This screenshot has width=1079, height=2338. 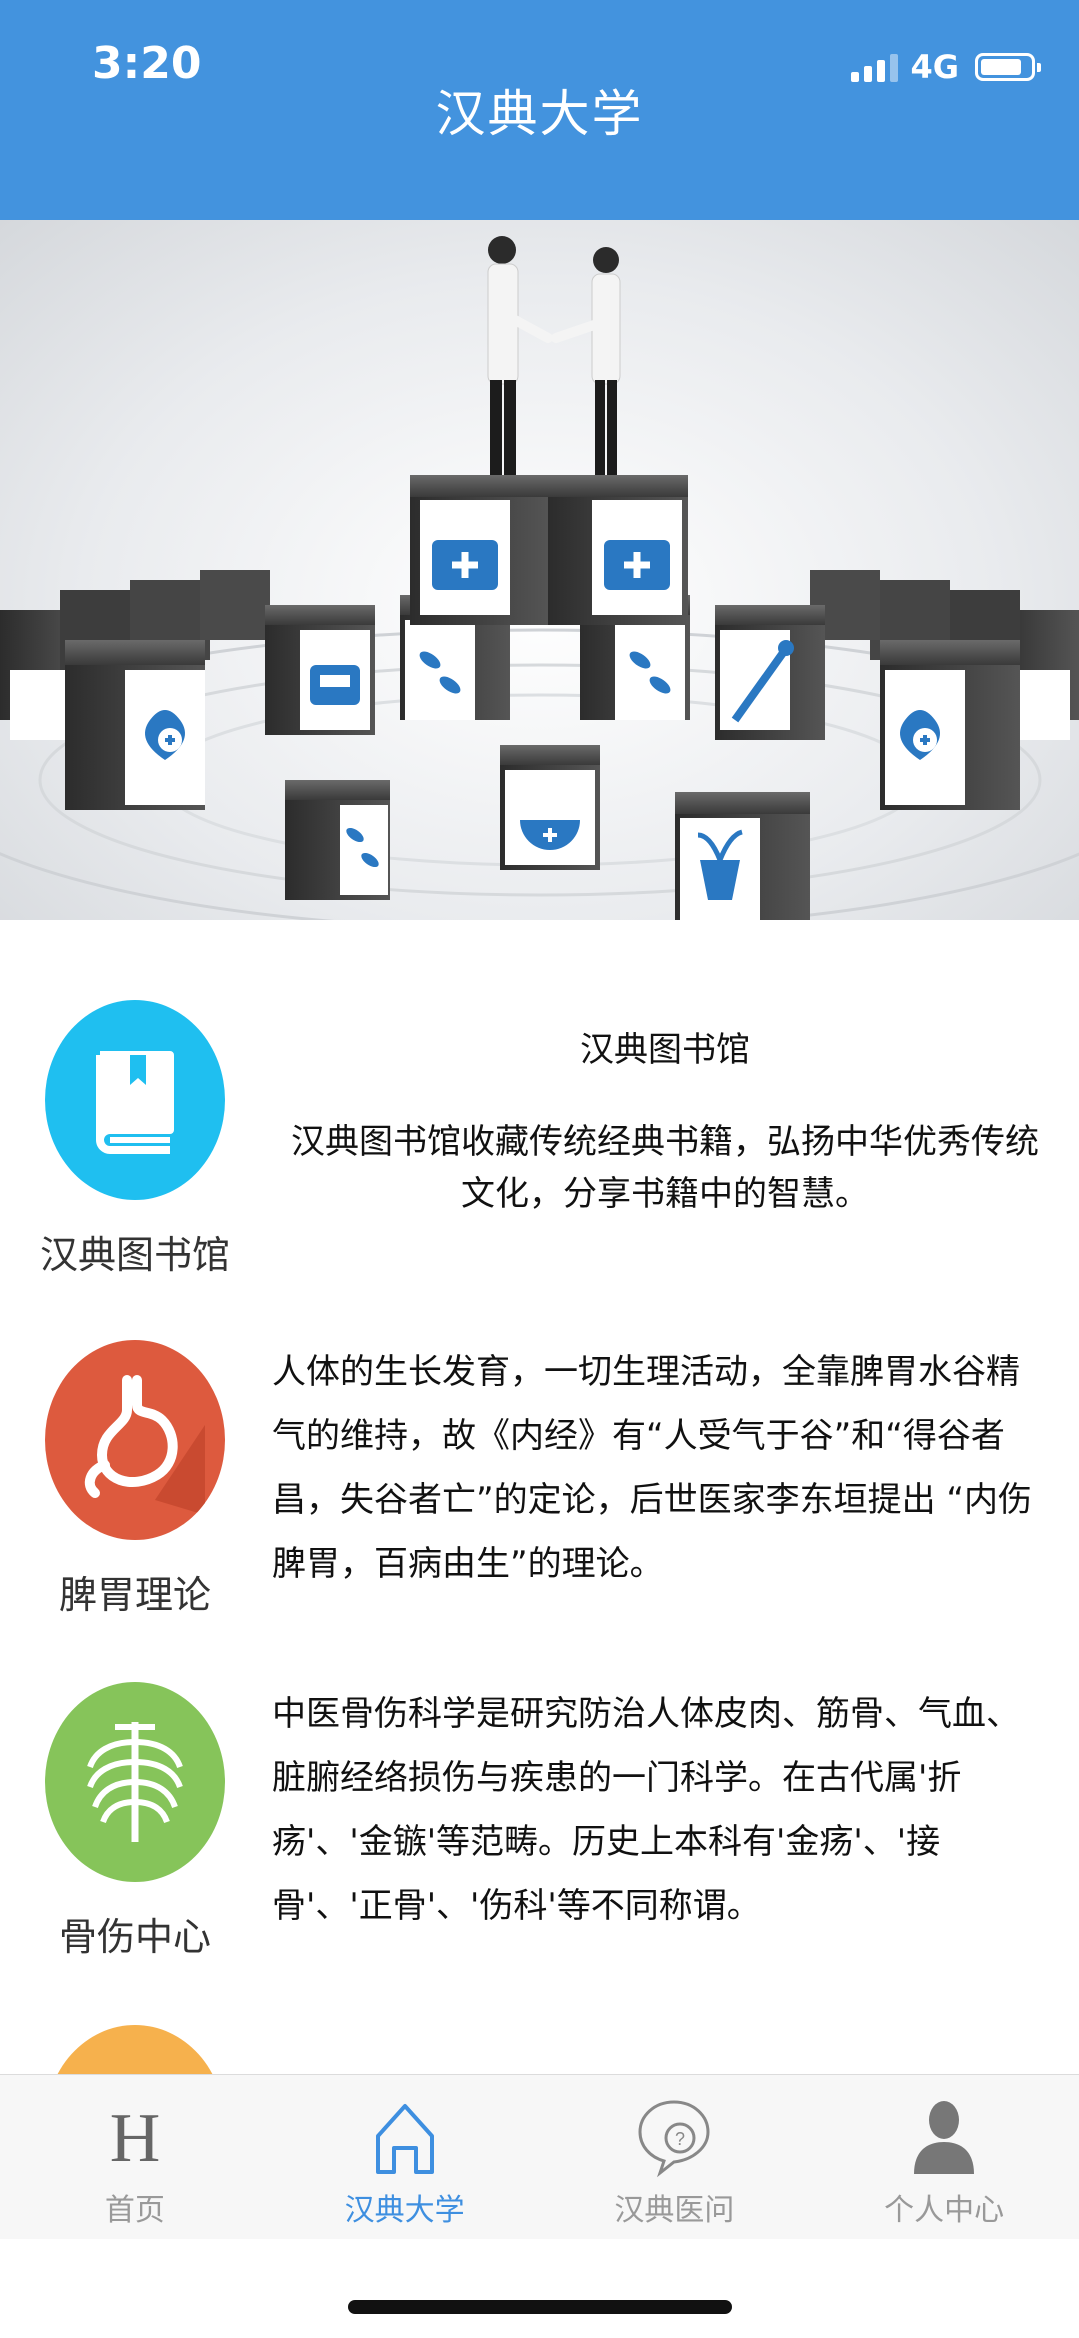 What do you see at coordinates (674, 2210) in the screenshot?
I see `tab-consult-label: 汉典医问` at bounding box center [674, 2210].